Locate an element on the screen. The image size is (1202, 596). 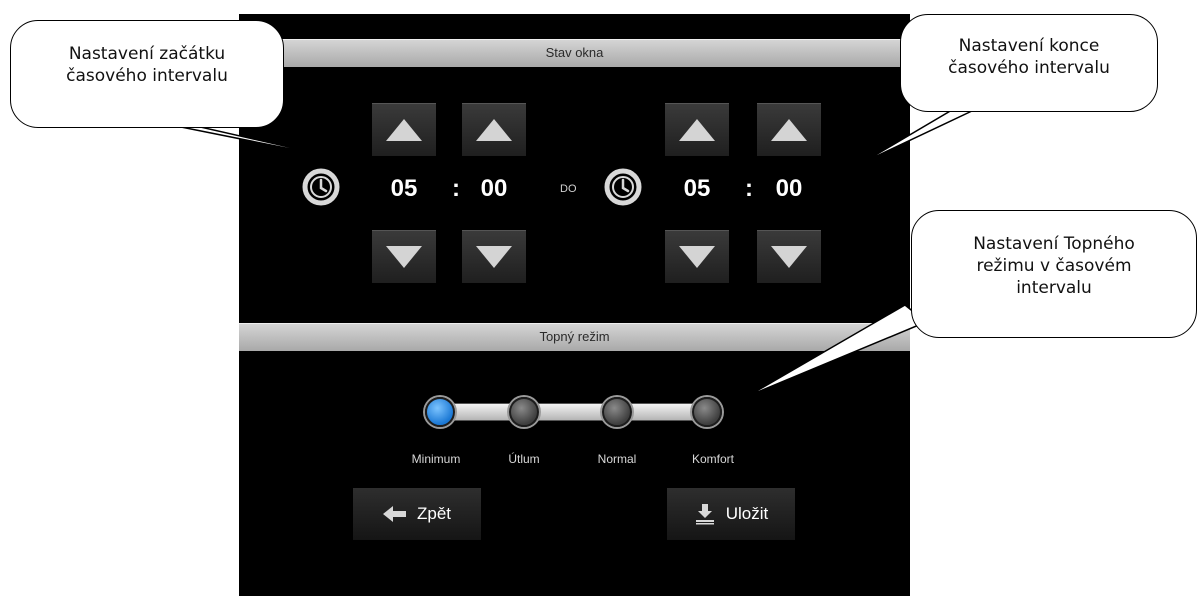
mode-callout-line2: režimu v časovém is located at coordinates (1054, 266).